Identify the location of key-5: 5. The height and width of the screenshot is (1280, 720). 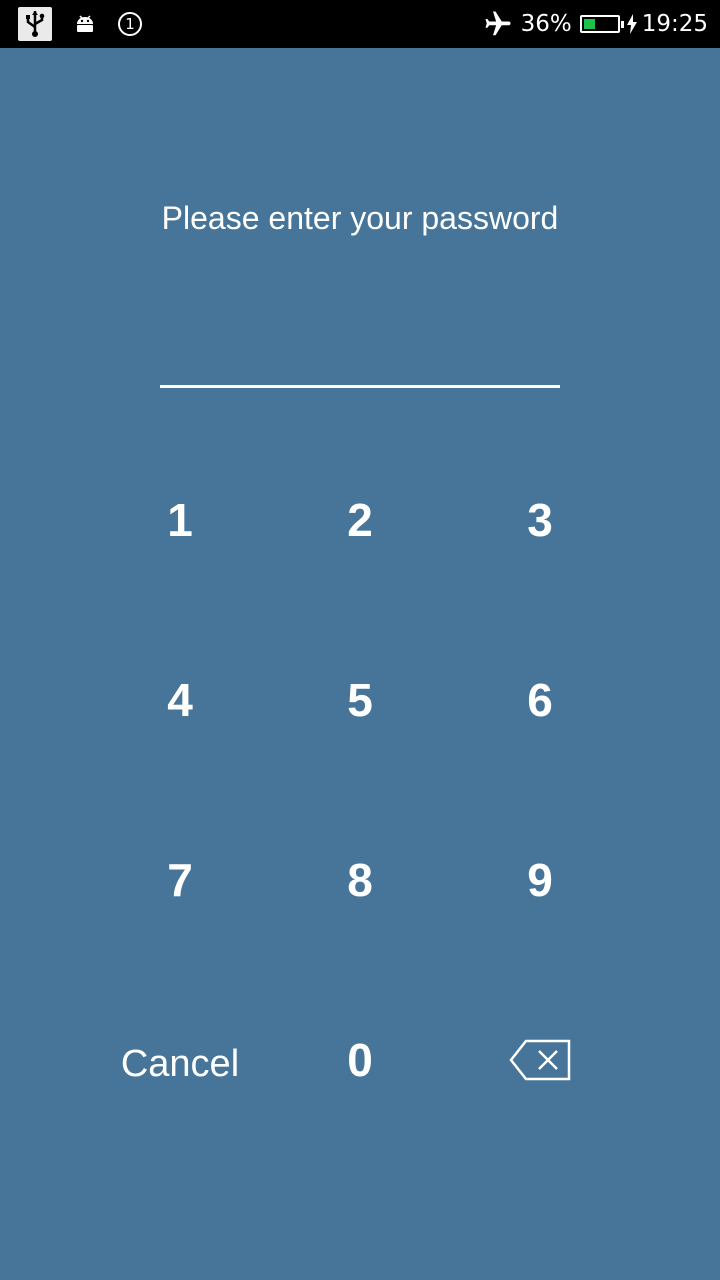
(360, 700).